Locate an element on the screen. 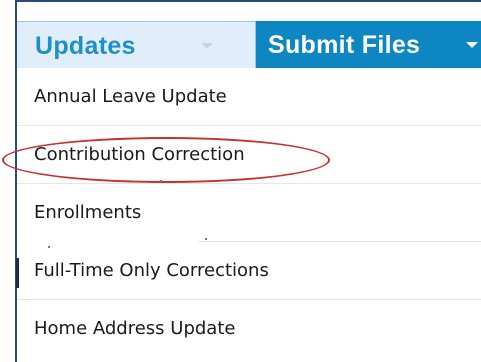 Image resolution: width=481 pixels, height=362 pixels. tab-bar: Updates Submit Files is located at coordinates (249, 44).